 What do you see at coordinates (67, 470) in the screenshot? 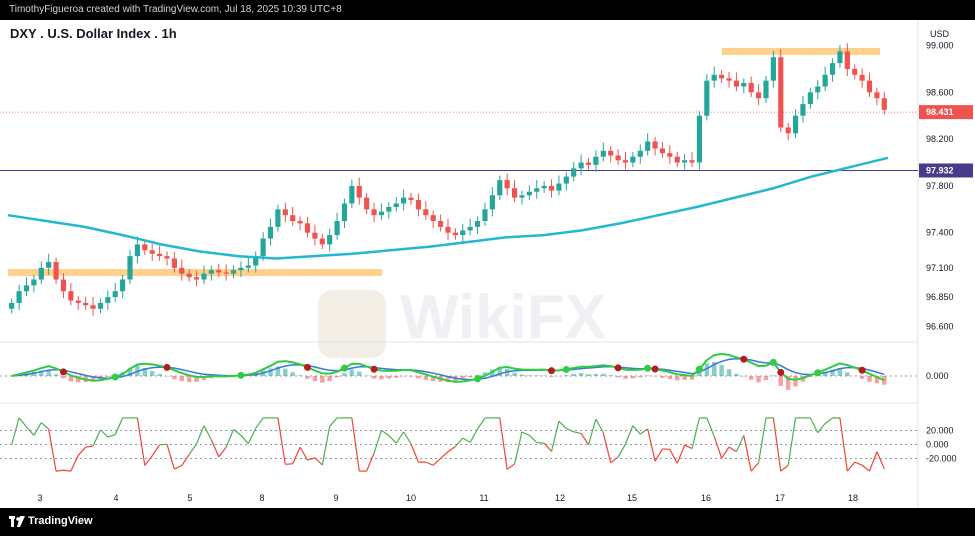
I see `oscillator-segment` at bounding box center [67, 470].